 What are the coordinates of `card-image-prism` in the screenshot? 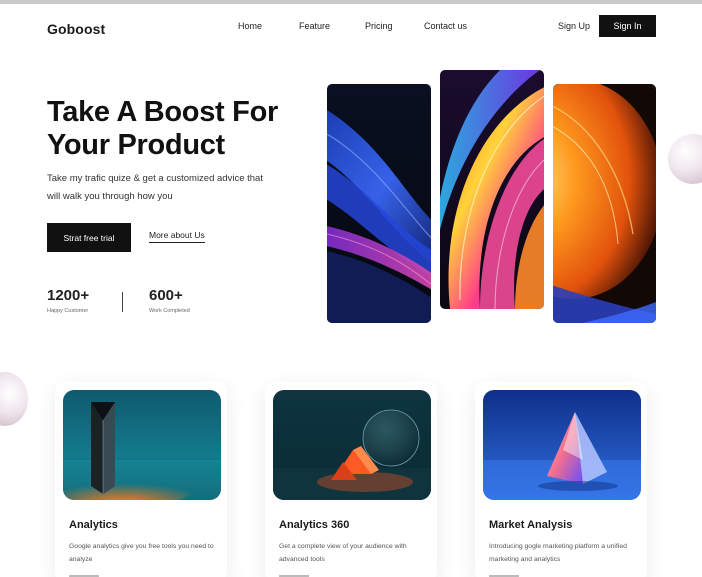 It's located at (142, 445).